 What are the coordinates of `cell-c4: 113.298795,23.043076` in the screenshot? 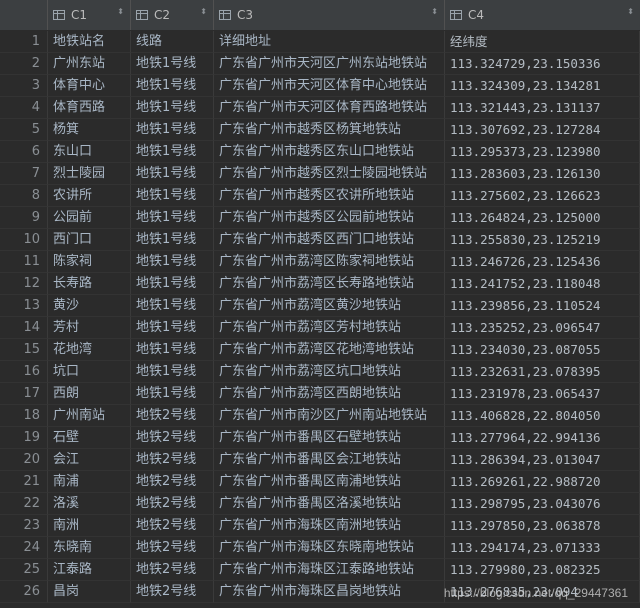 It's located at (542, 504).